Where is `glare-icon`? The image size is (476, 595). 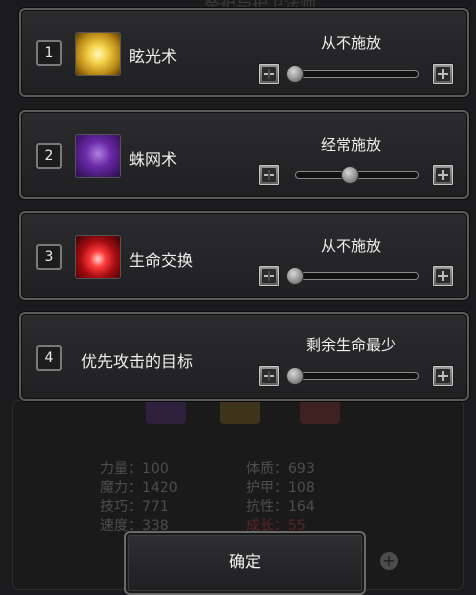
glare-icon is located at coordinates (98, 54).